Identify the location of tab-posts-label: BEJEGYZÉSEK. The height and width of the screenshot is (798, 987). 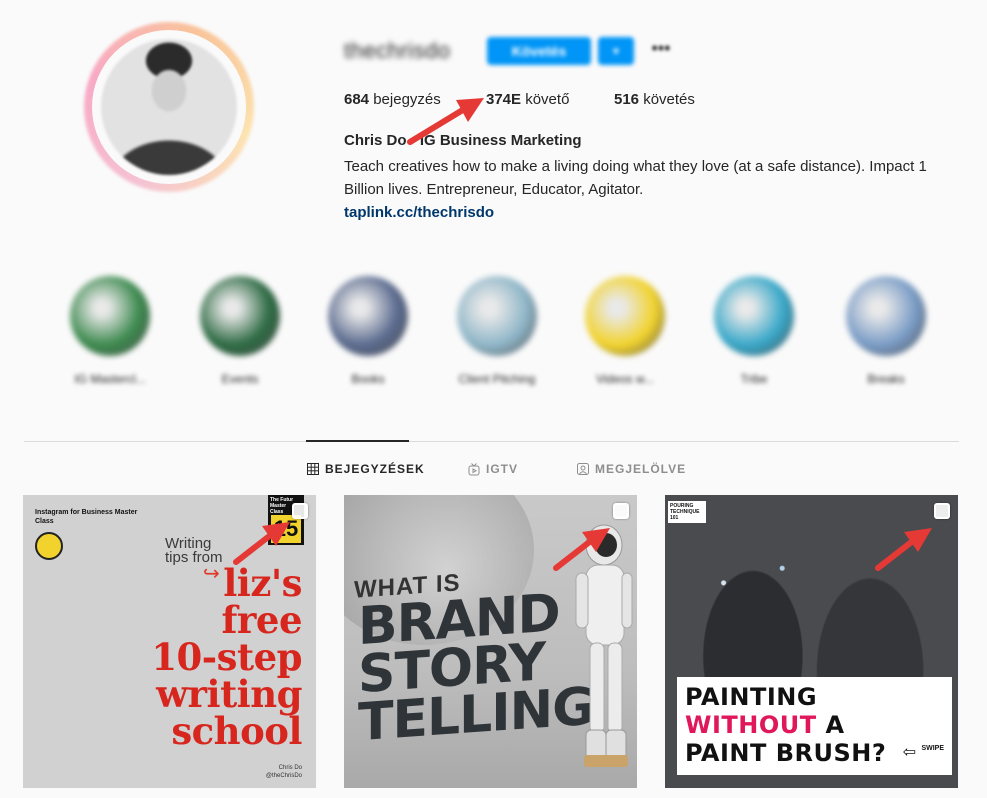
(375, 469).